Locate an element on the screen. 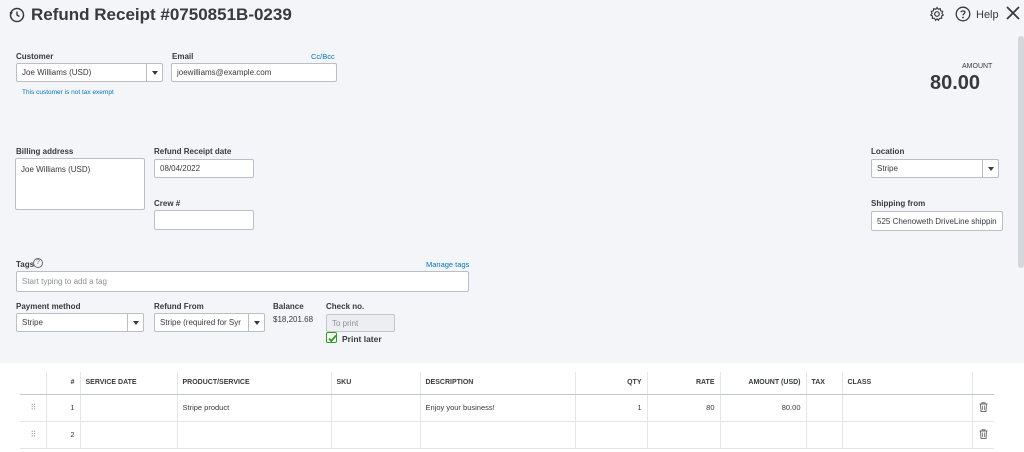 This screenshot has width=1024, height=452. refund-date-field: 08/04/2022 is located at coordinates (204, 168).